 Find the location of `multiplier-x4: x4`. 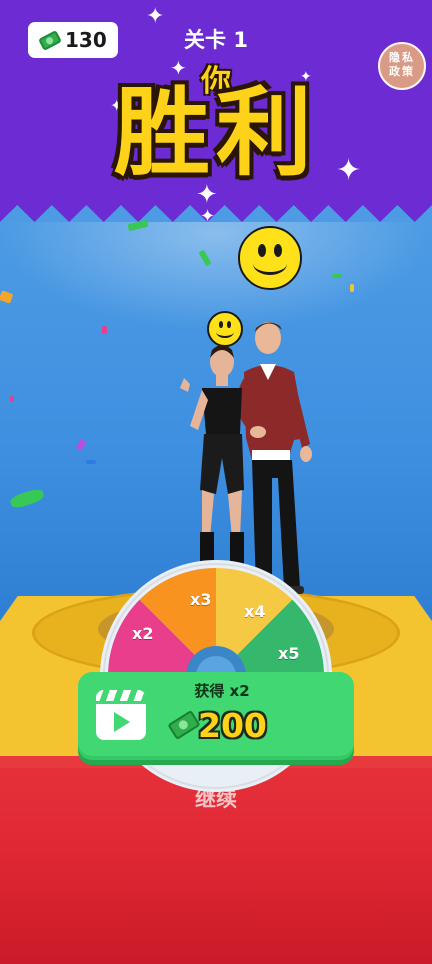

multiplier-x4: x4 is located at coordinates (255, 611).